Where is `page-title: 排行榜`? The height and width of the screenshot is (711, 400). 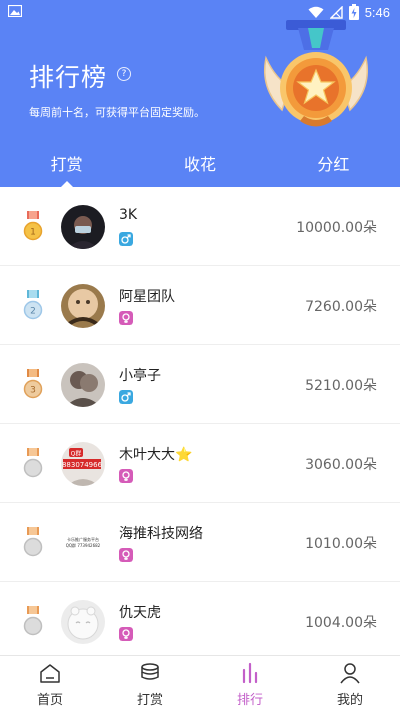 page-title: 排行榜 is located at coordinates (68, 77).